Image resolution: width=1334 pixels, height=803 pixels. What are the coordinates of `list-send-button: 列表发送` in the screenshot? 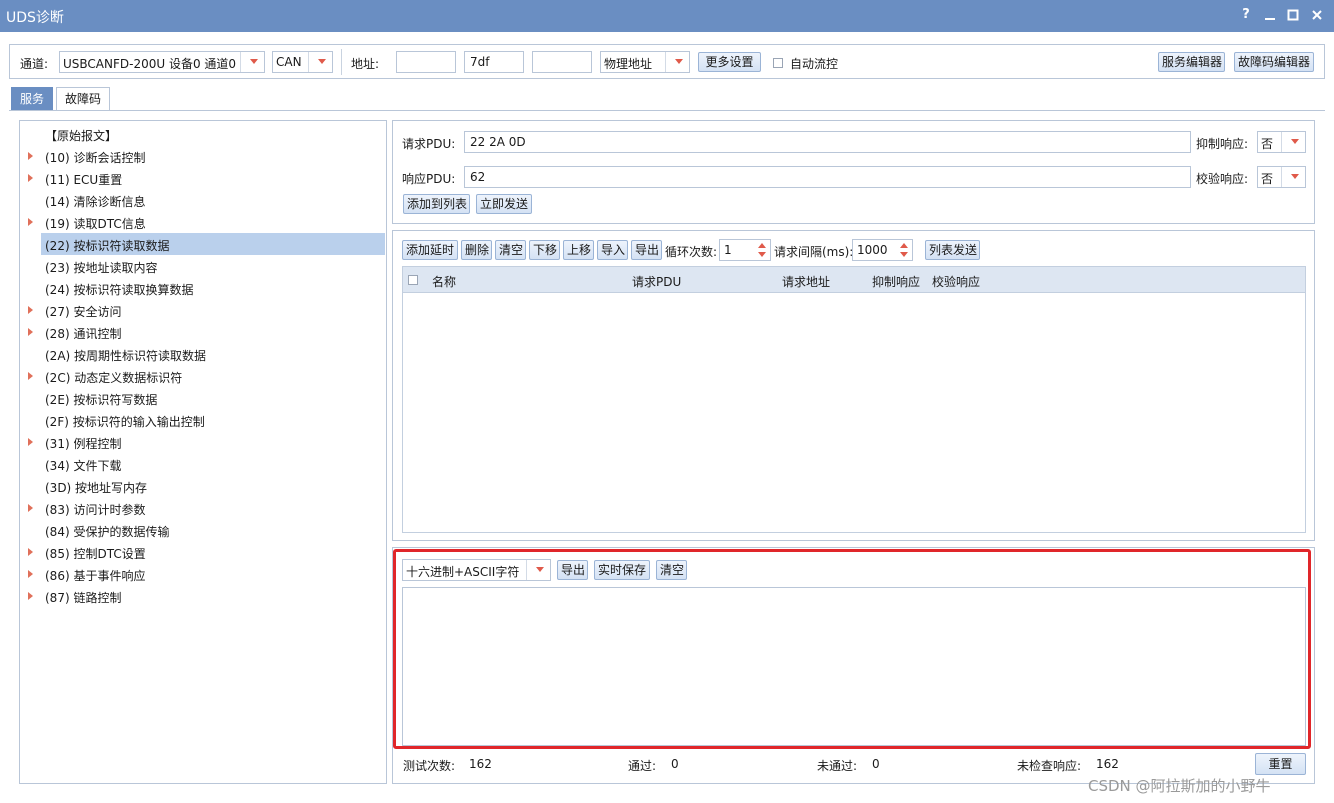 It's located at (952, 250).